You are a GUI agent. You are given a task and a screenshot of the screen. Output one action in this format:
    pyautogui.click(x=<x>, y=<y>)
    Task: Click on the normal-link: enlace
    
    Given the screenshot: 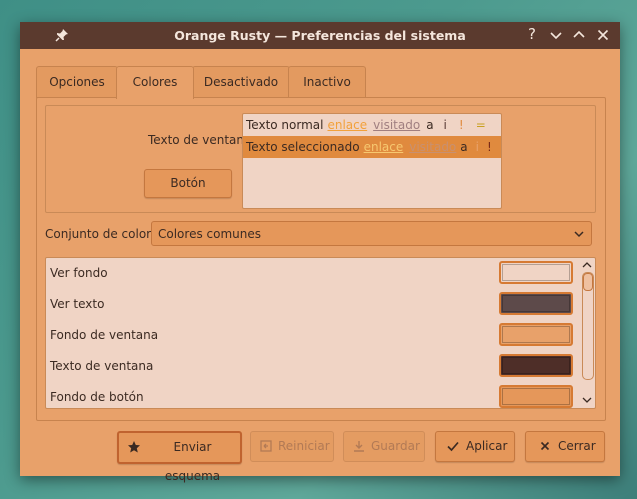 What is the action you would take?
    pyautogui.click(x=347, y=125)
    